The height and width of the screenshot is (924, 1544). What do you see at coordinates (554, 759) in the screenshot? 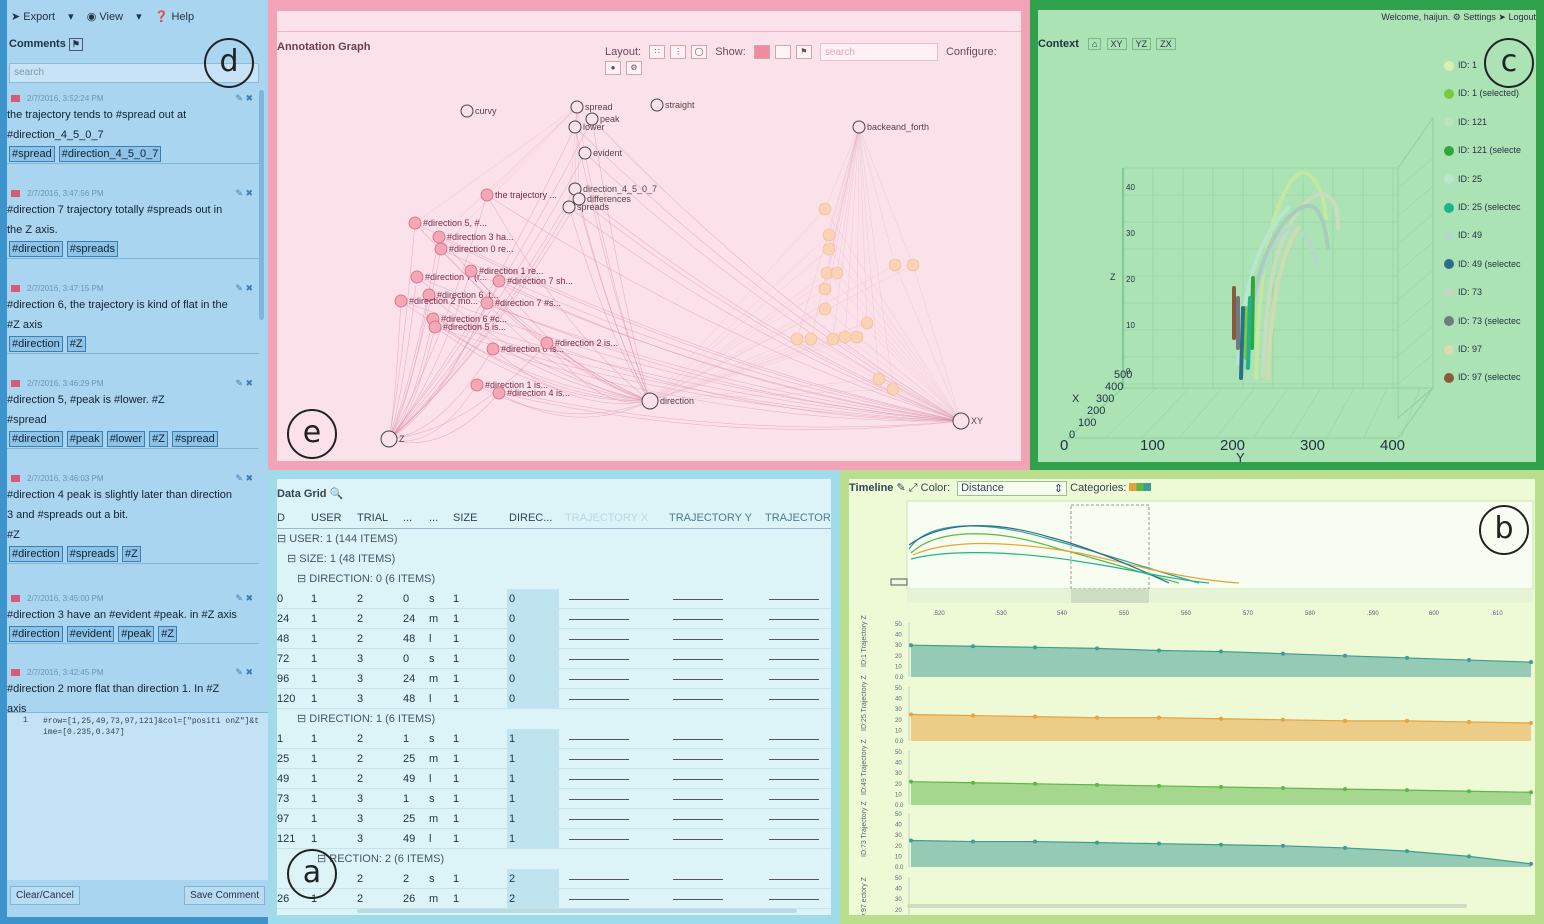
I see `table-row: 25 1 2 25 m 1 1` at bounding box center [554, 759].